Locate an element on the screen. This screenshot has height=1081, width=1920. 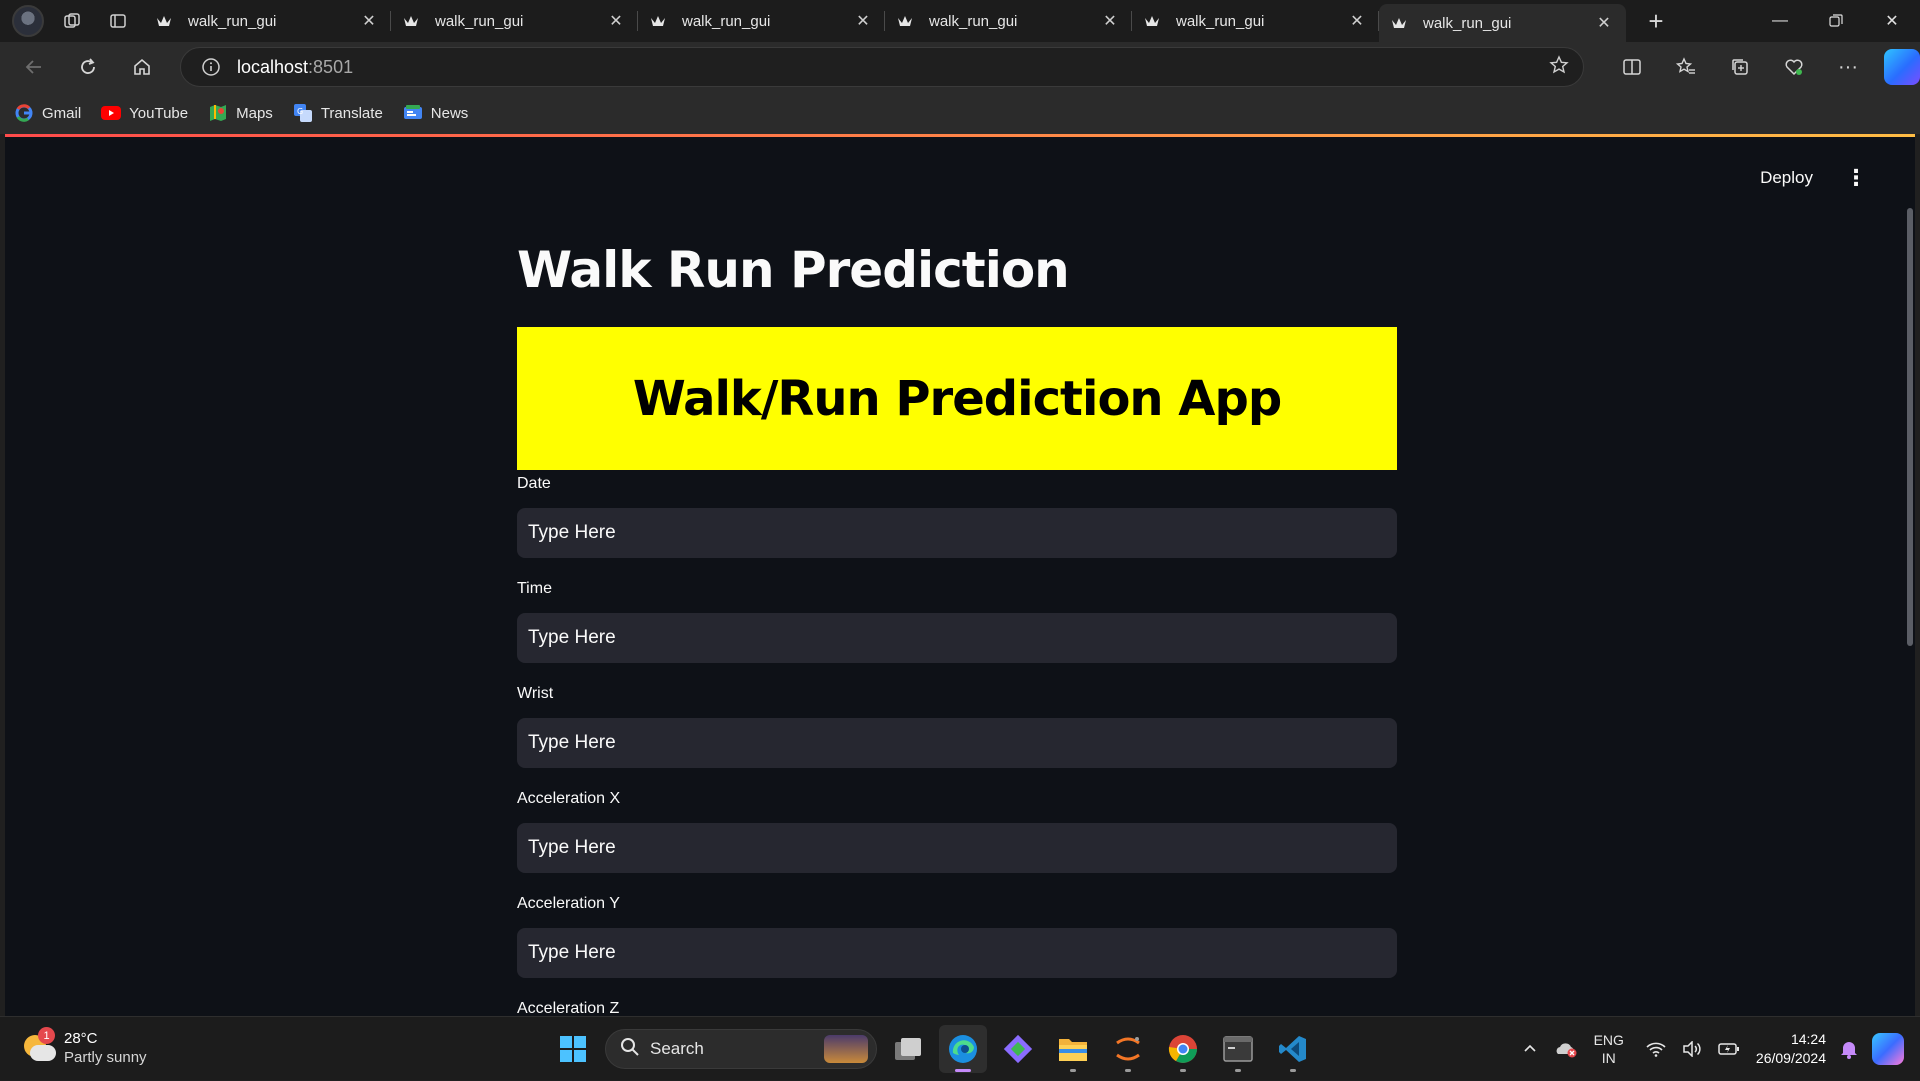
url-port: :8501 is located at coordinates (331, 66).